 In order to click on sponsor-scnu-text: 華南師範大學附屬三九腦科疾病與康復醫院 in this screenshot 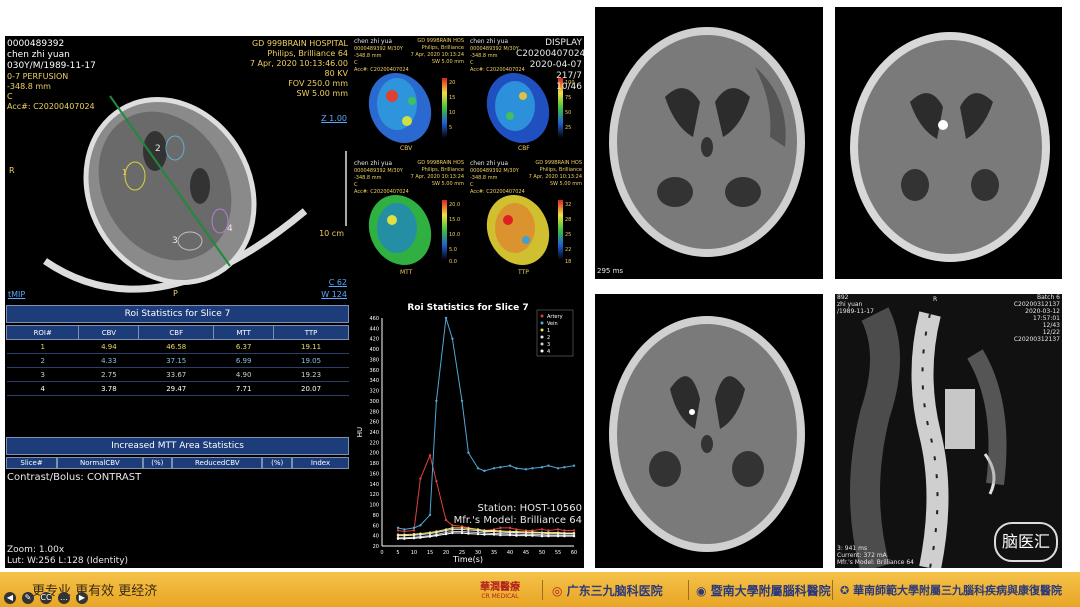, I will do `click(958, 590)`.